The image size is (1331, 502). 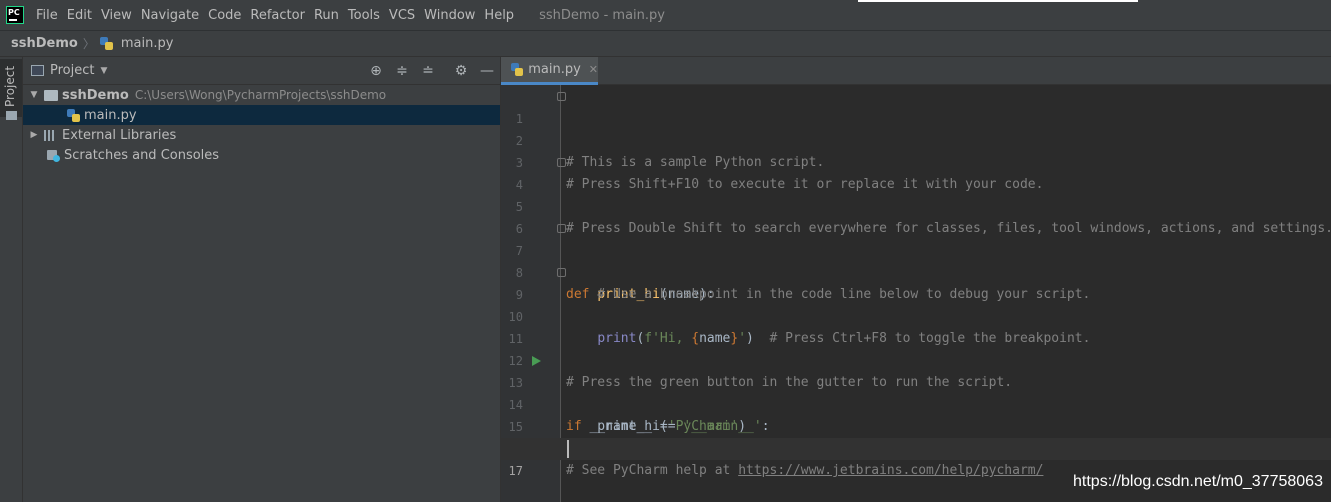 I want to click on library-icon, so click(x=51, y=135).